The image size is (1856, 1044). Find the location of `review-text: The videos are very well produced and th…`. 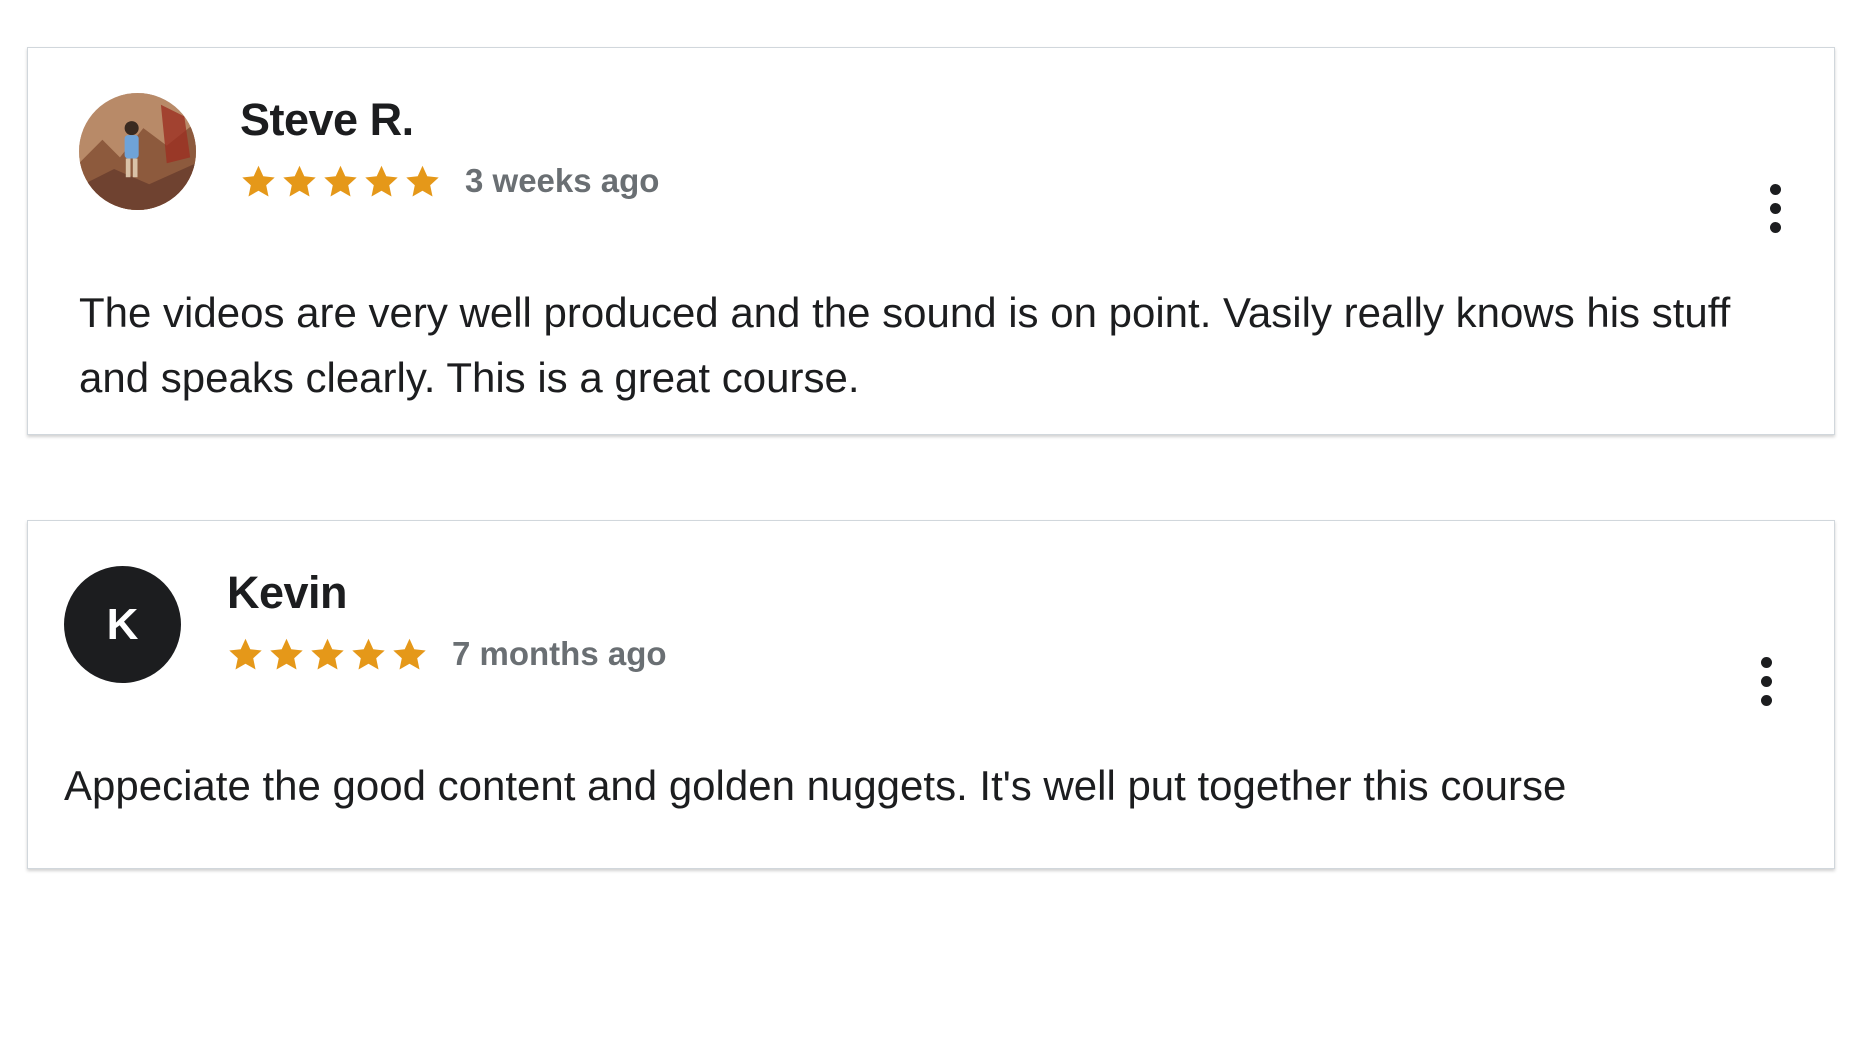

review-text: The videos are very well produced and th… is located at coordinates (905, 345).